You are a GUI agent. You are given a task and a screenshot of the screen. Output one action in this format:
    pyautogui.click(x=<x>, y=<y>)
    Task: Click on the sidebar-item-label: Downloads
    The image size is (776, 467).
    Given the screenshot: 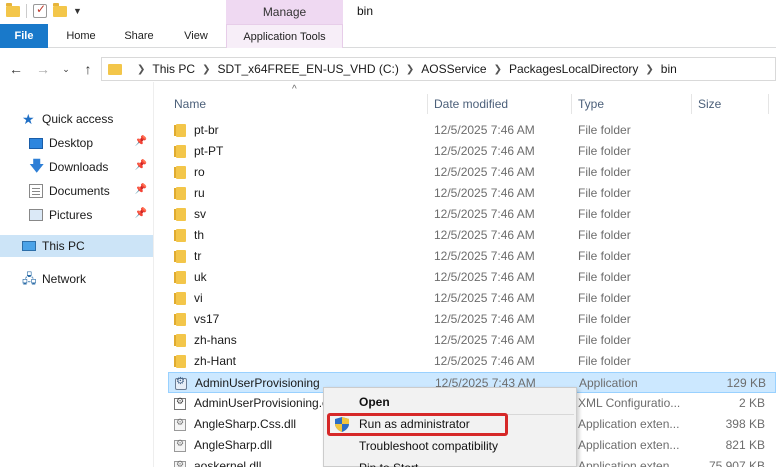 What is the action you would take?
    pyautogui.click(x=79, y=167)
    